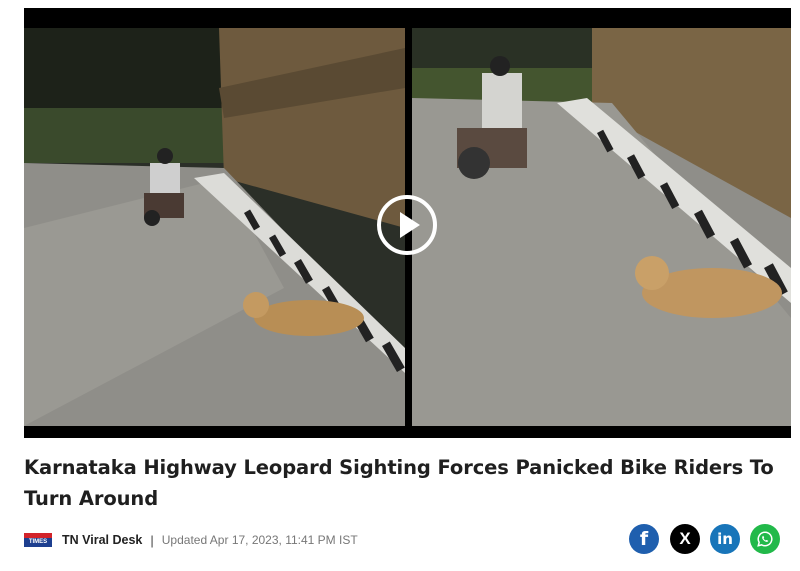  What do you see at coordinates (259, 540) in the screenshot?
I see `updated-timestamp: Updated Apr 17, 2023, 11:41 PM IST` at bounding box center [259, 540].